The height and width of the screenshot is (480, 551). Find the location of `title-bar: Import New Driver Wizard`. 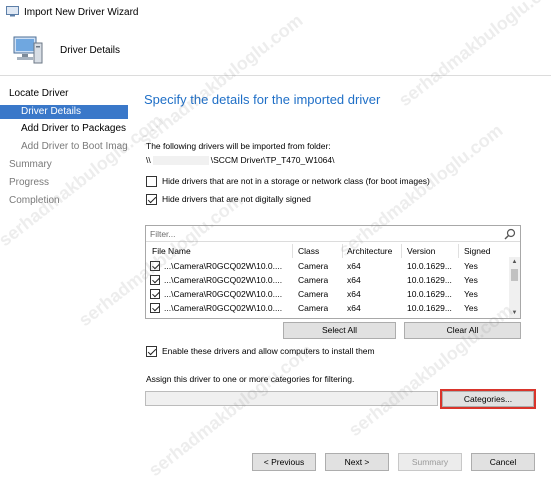

title-bar: Import New Driver Wizard is located at coordinates (275, 13).